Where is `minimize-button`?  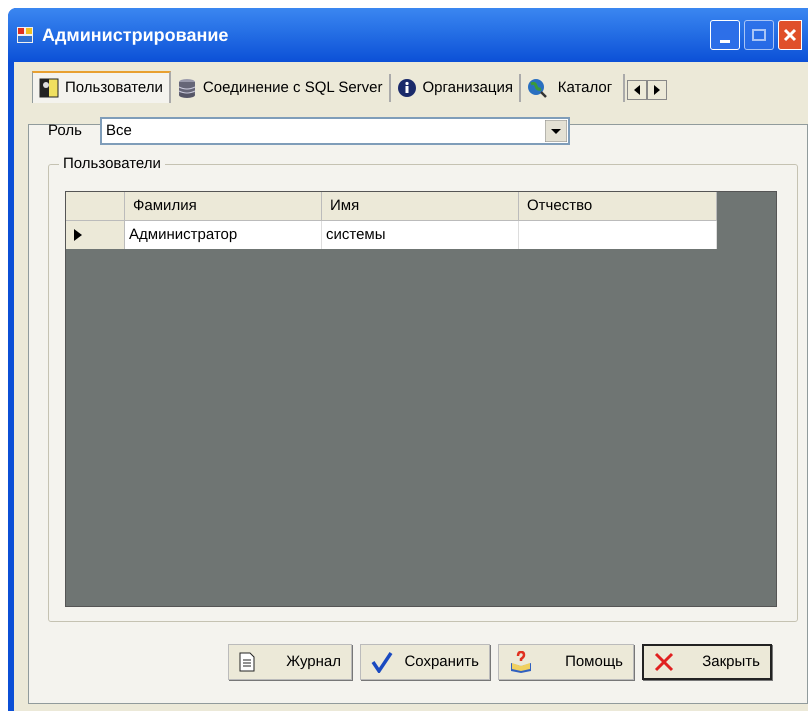 minimize-button is located at coordinates (725, 35).